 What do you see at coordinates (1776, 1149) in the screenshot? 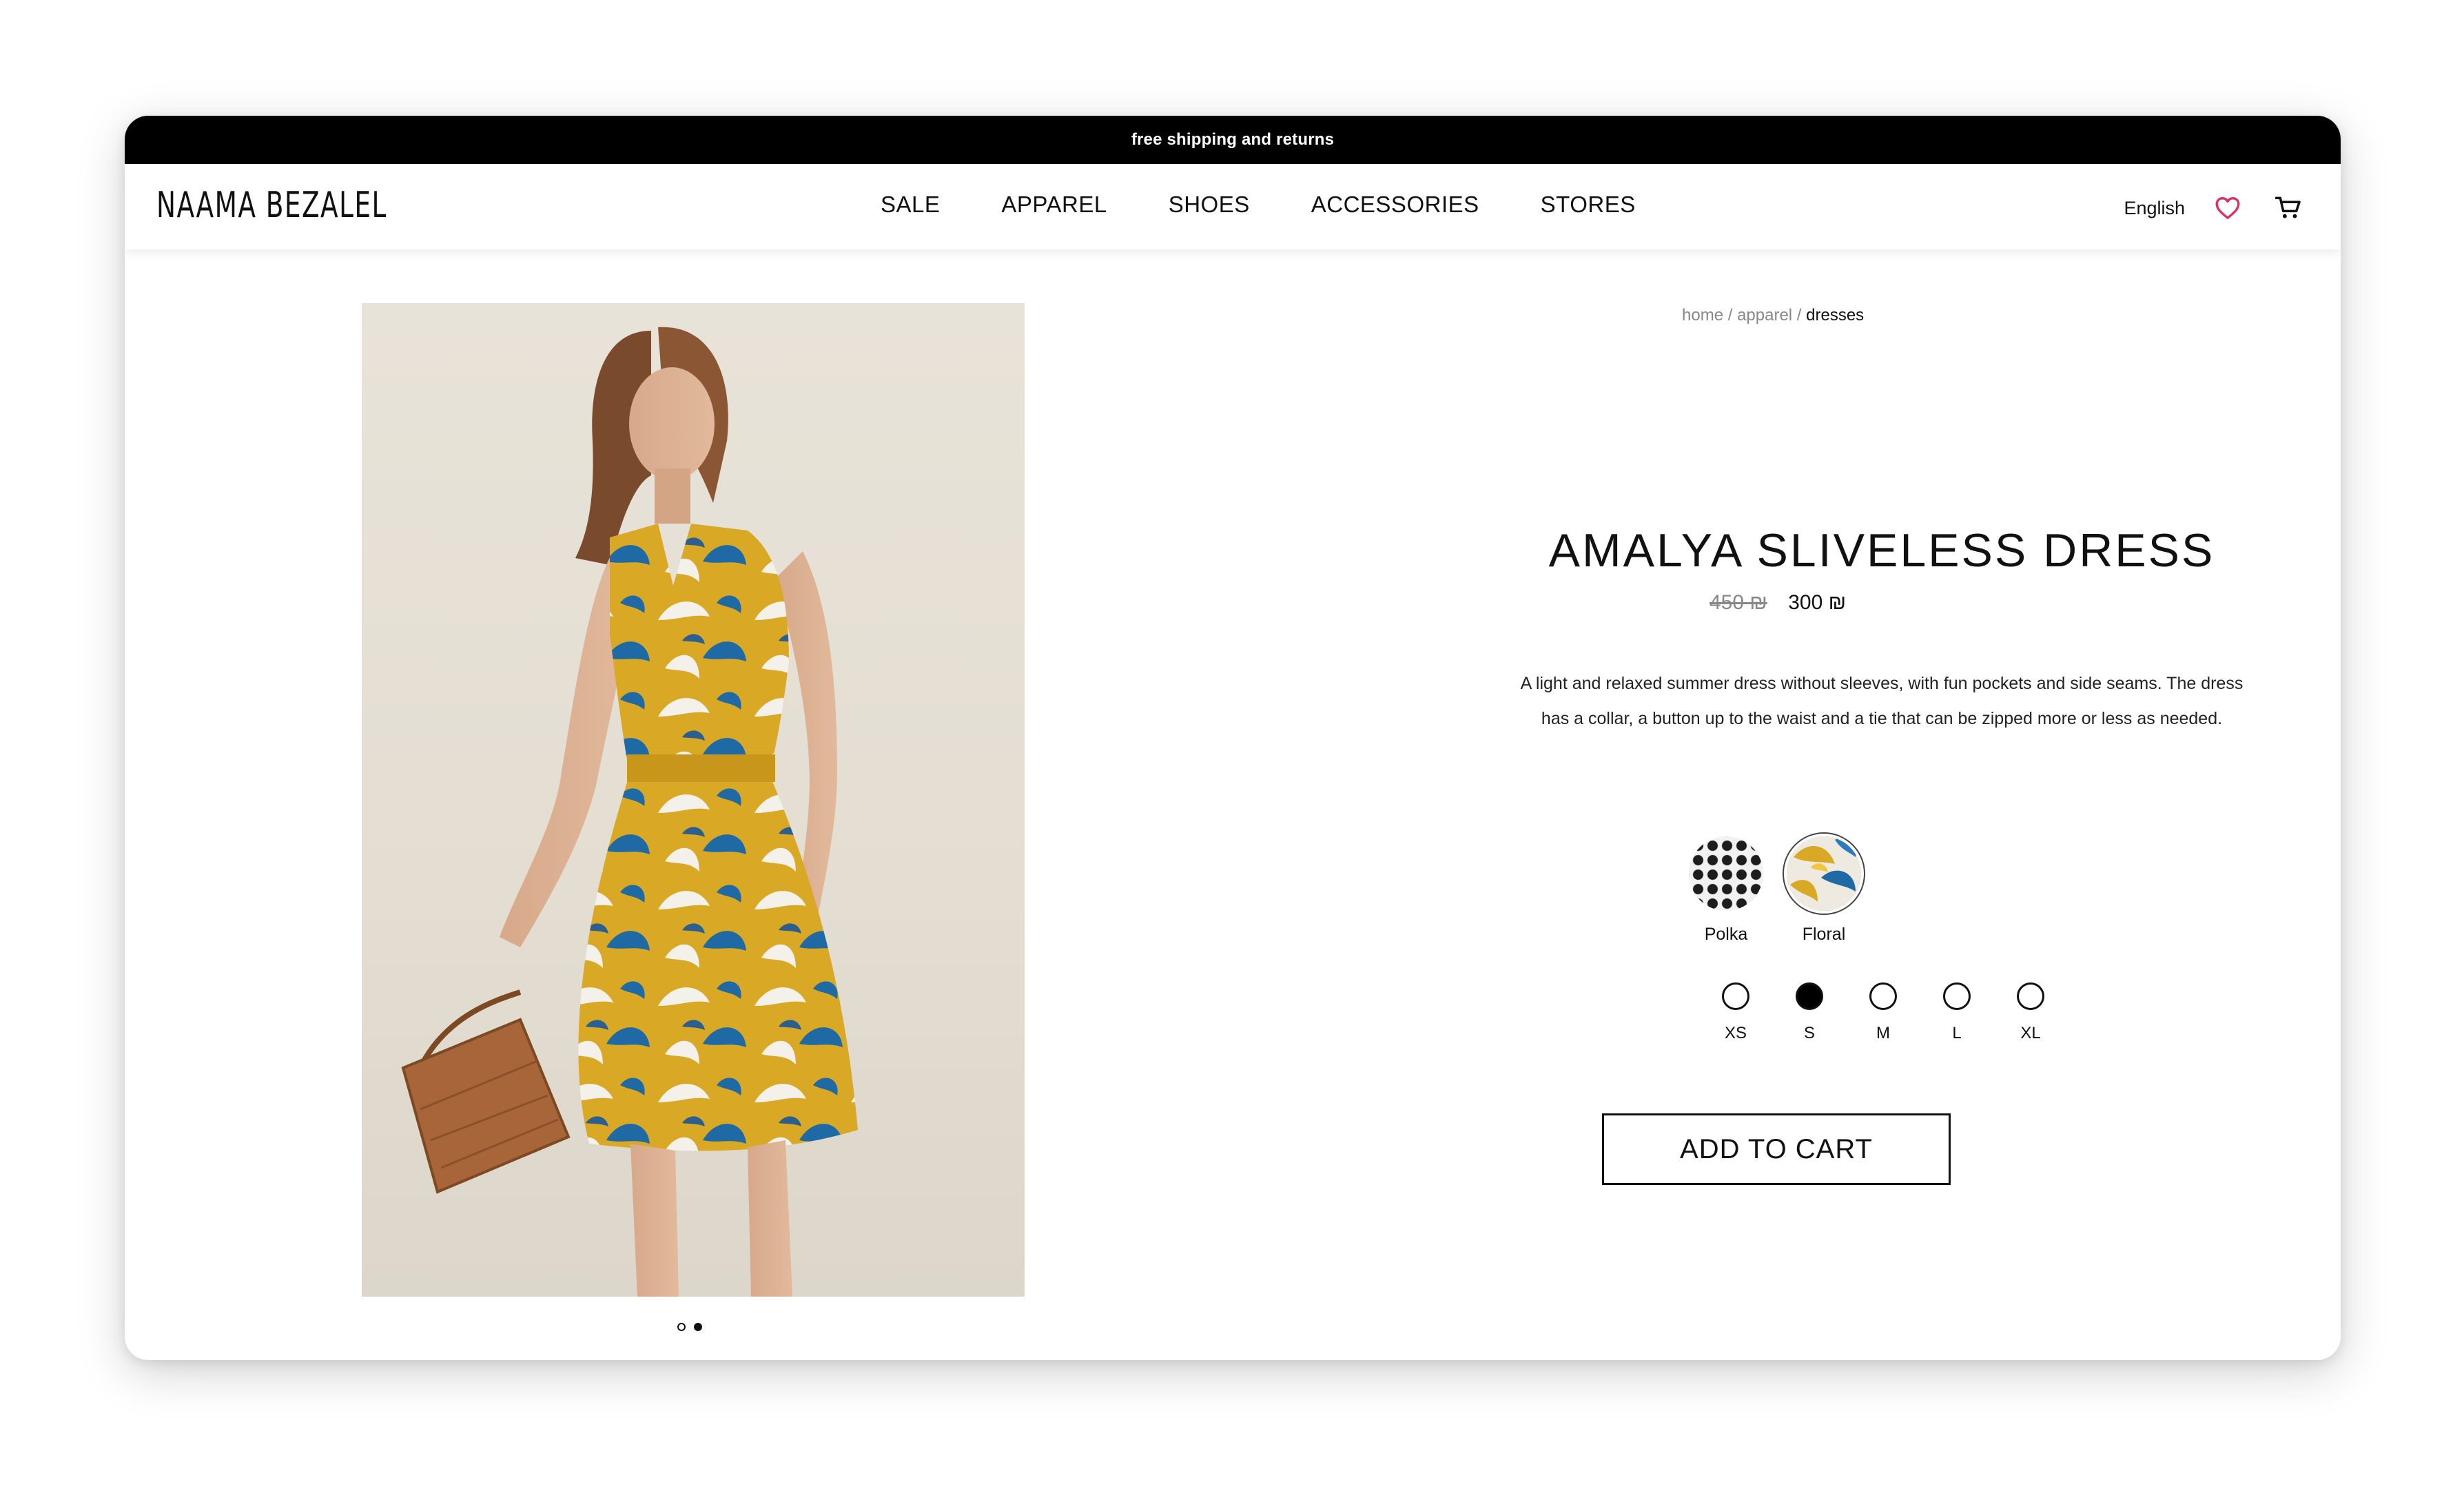
I see `add-to-cart-button: ADD TO CART` at bounding box center [1776, 1149].